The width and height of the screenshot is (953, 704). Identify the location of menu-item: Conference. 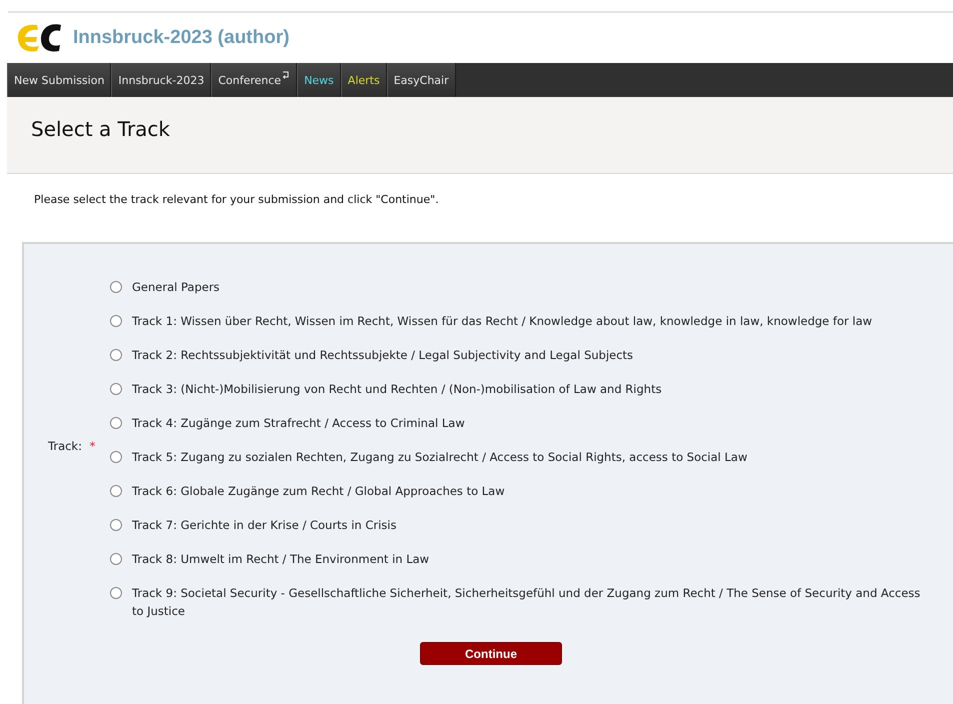
(254, 80).